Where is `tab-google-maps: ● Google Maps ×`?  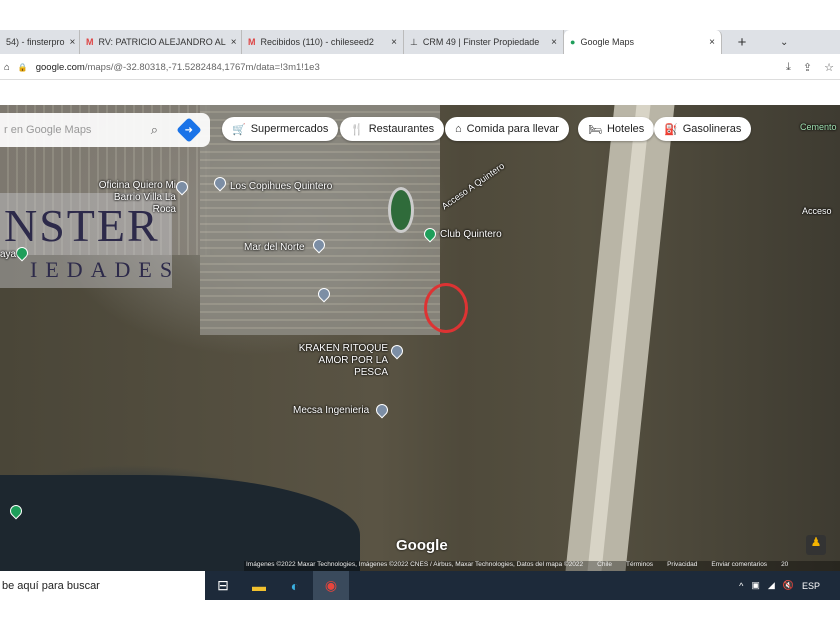 tab-google-maps: ● Google Maps × is located at coordinates (643, 42).